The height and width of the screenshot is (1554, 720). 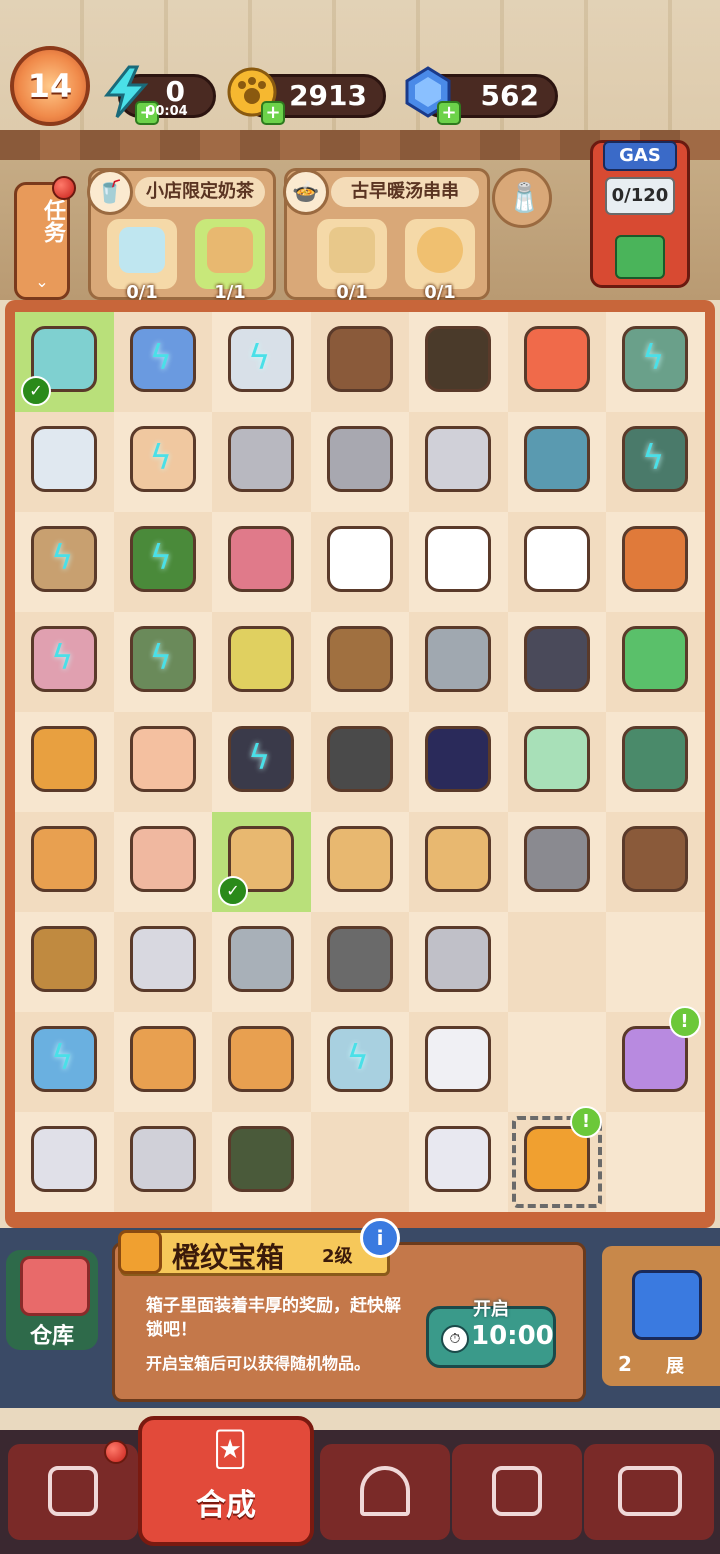 I want to click on nav-merge: 🃏 合成, so click(x=226, y=1481).